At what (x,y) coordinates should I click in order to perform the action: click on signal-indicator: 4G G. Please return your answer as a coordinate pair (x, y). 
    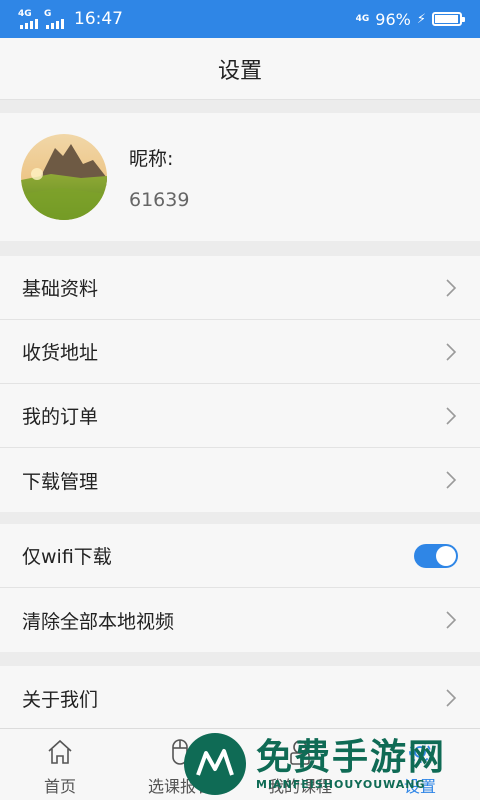
    Looking at the image, I should click on (41, 18).